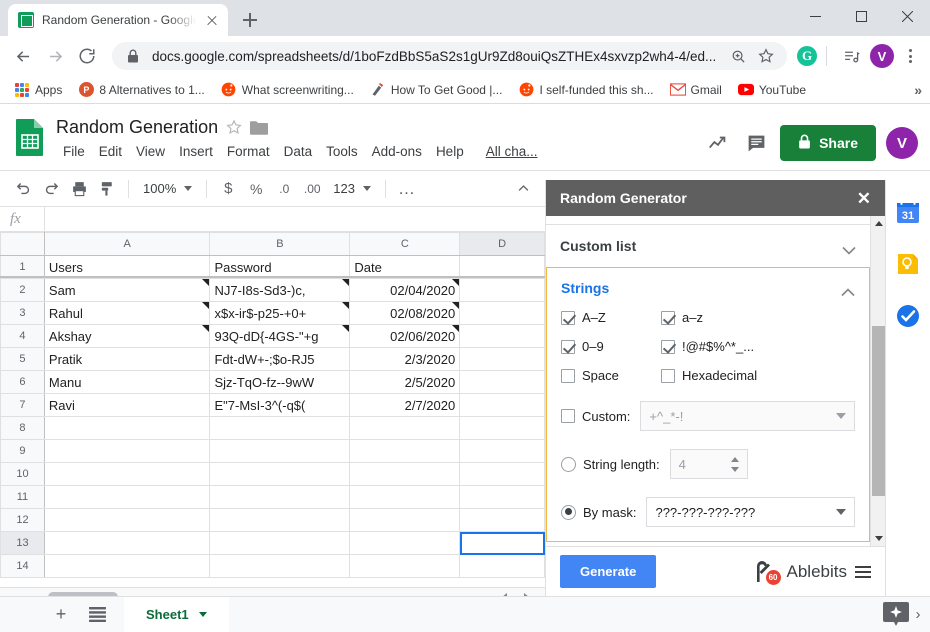 This screenshot has height=632, width=930. I want to click on checkbox-uppercase: A–Z, so click(611, 317).